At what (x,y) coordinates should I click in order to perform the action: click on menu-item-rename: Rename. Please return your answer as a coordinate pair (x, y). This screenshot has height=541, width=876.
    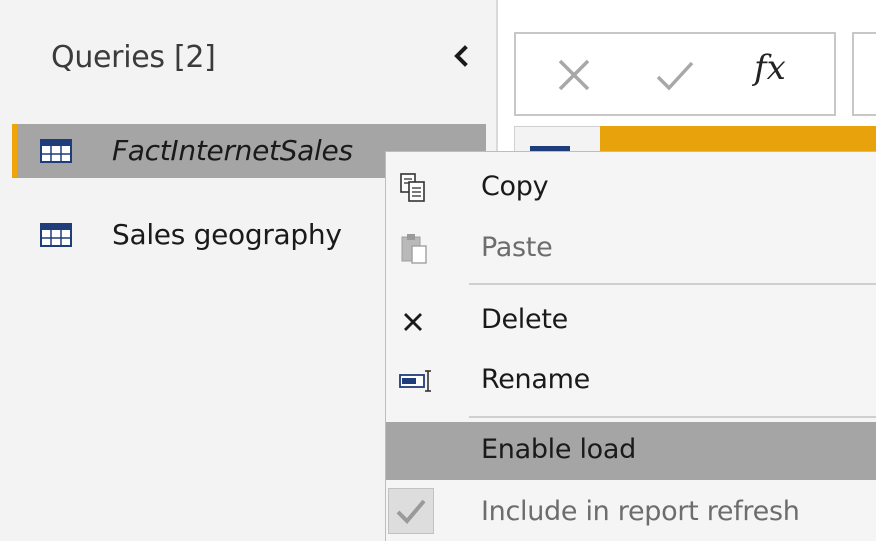
    Looking at the image, I should click on (631, 381).